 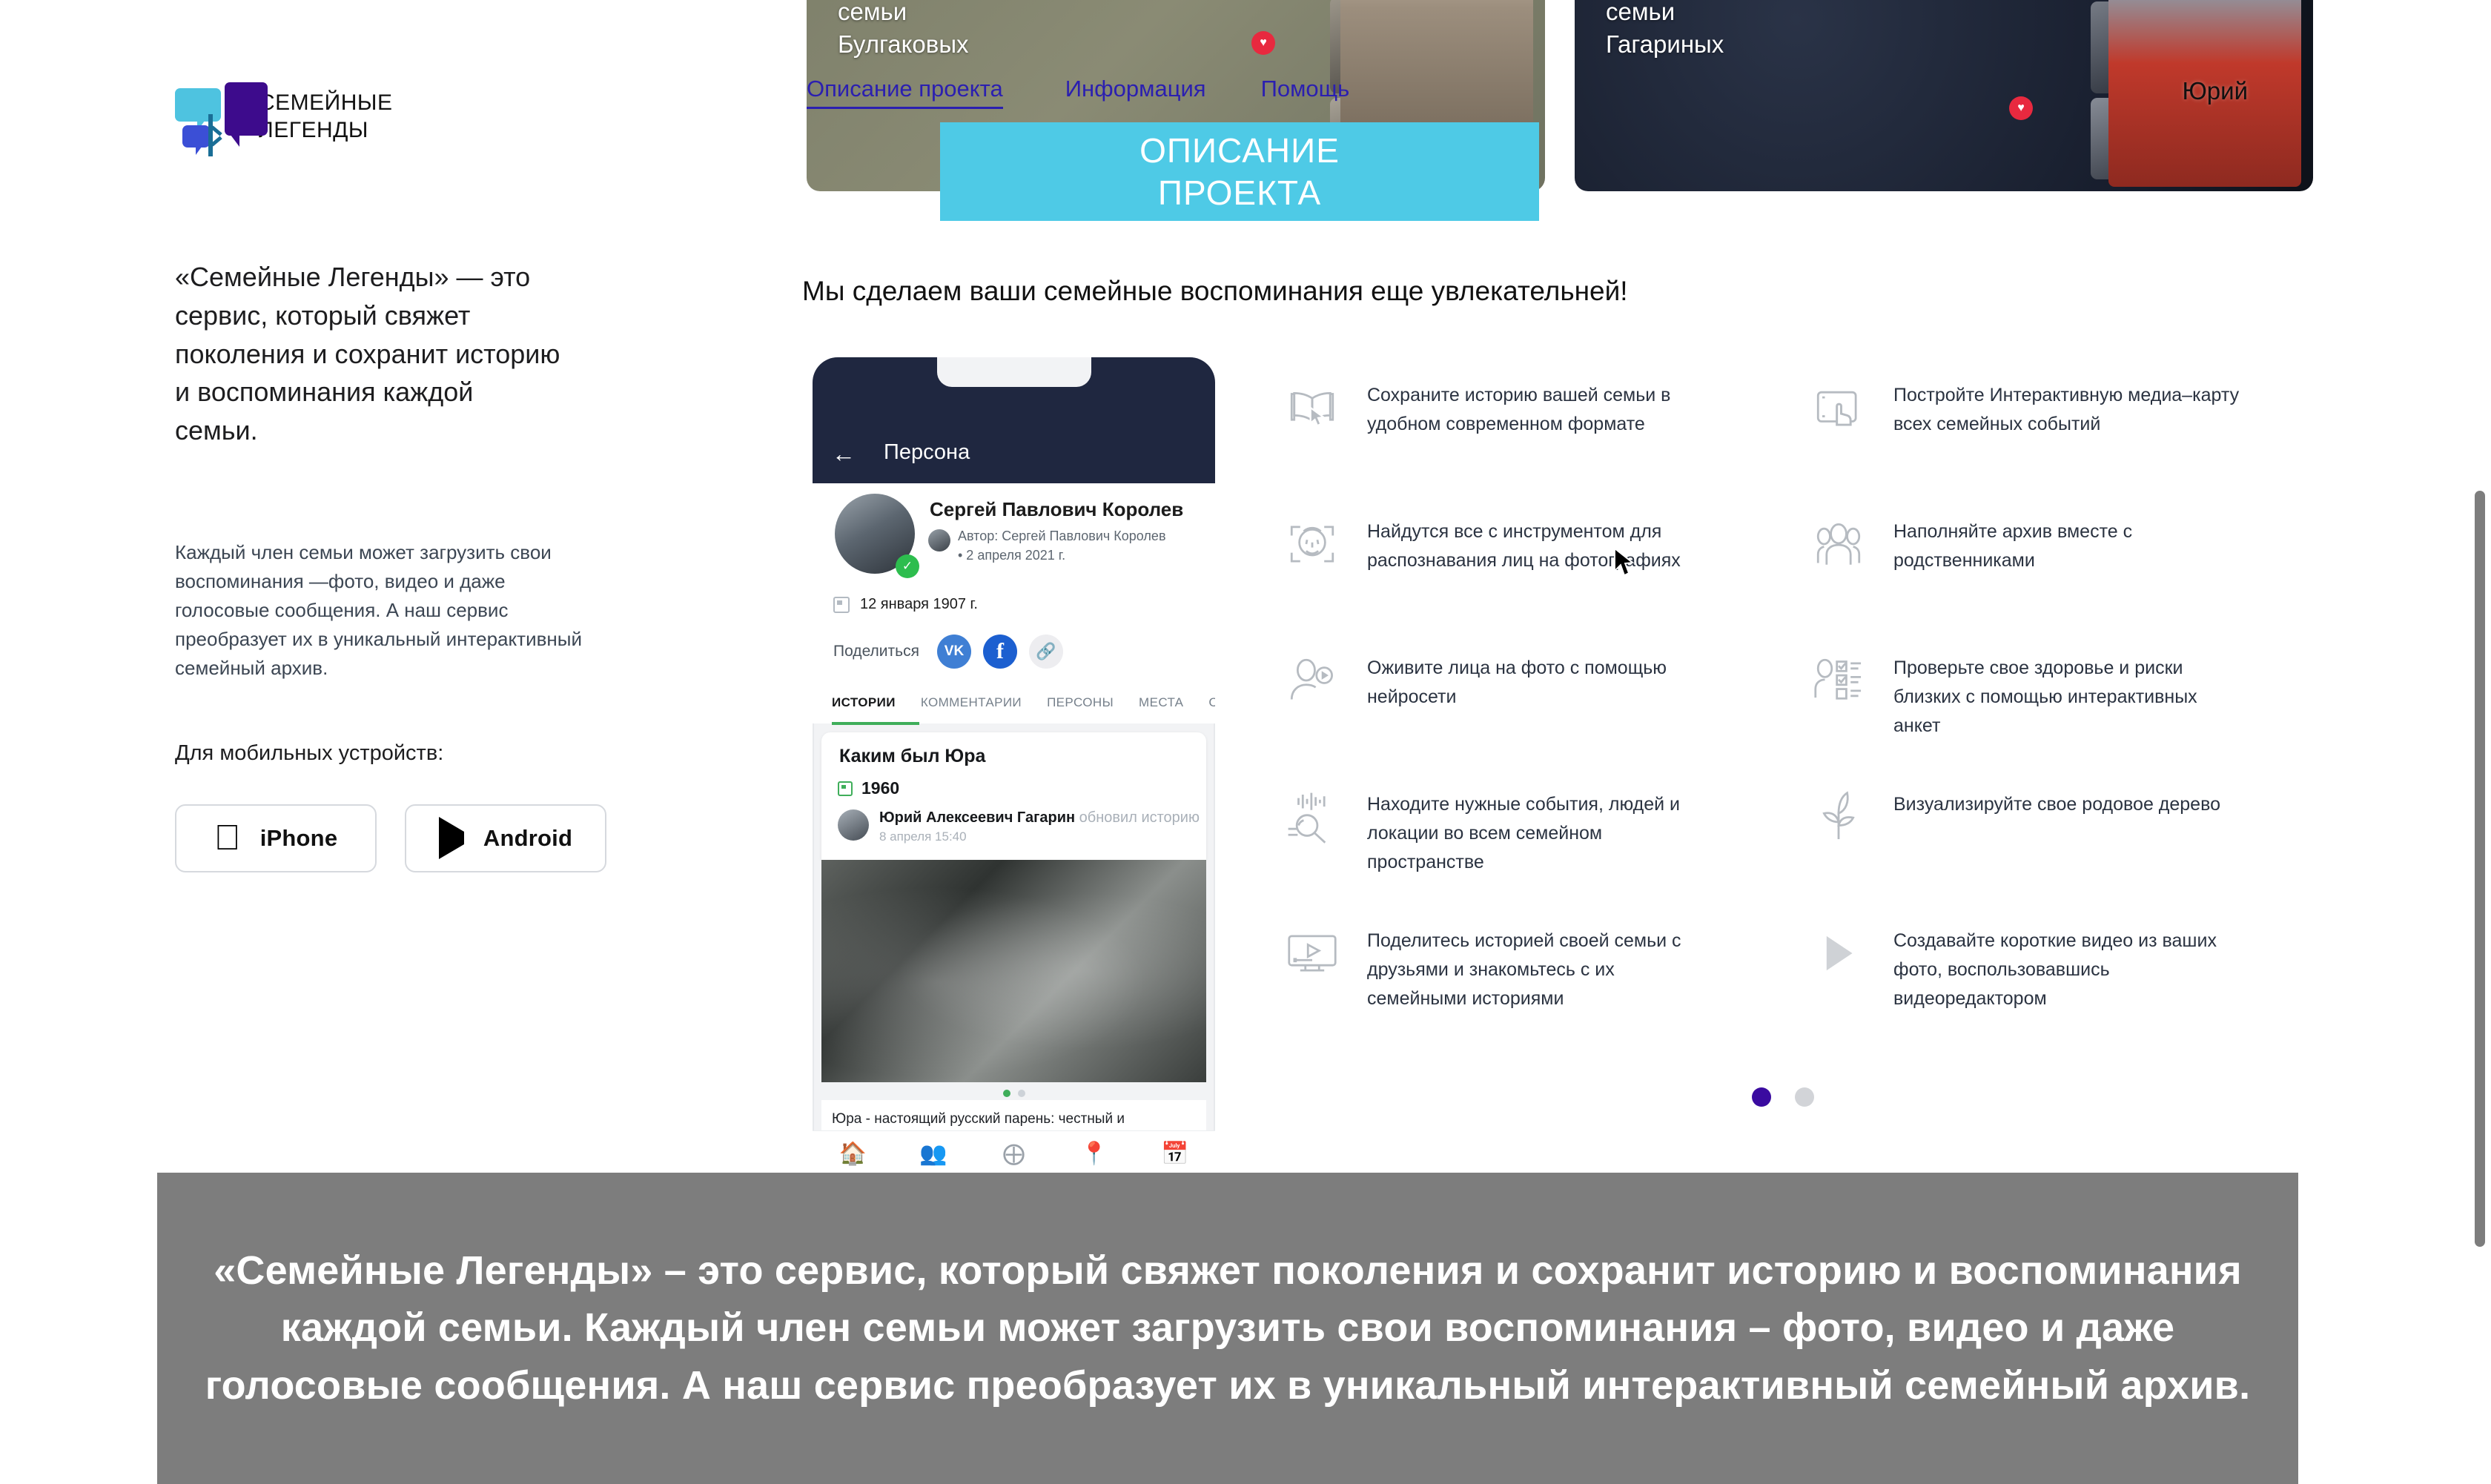 What do you see at coordinates (971, 702) in the screenshot?
I see `phone-tab-comments: КОММЕНТАРИИ` at bounding box center [971, 702].